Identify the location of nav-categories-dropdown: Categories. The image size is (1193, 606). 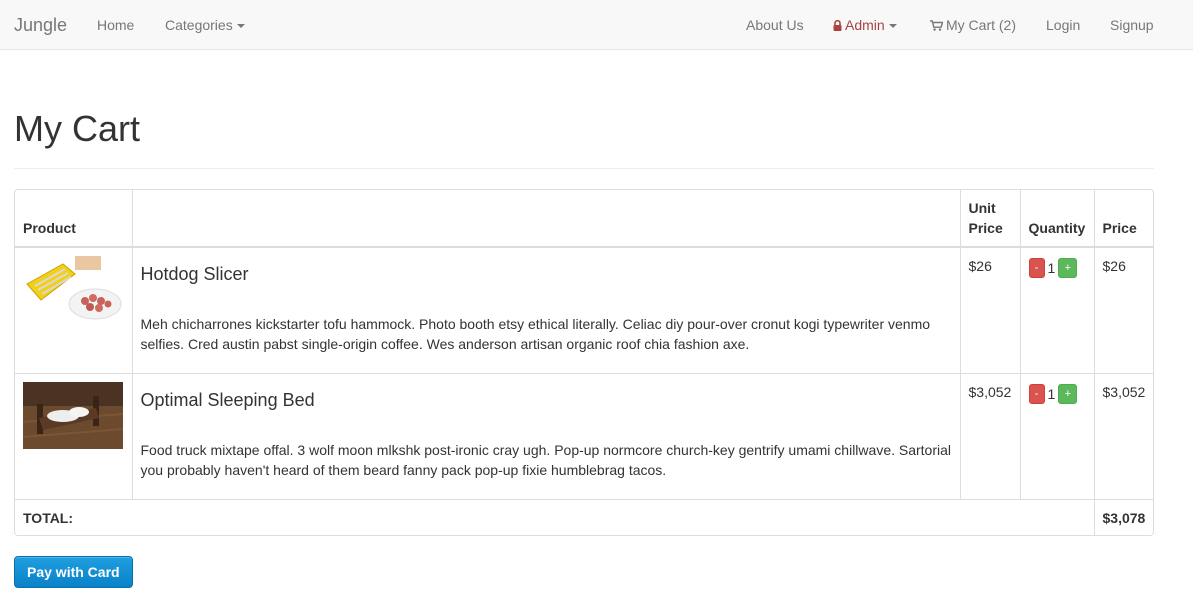
(205, 25).